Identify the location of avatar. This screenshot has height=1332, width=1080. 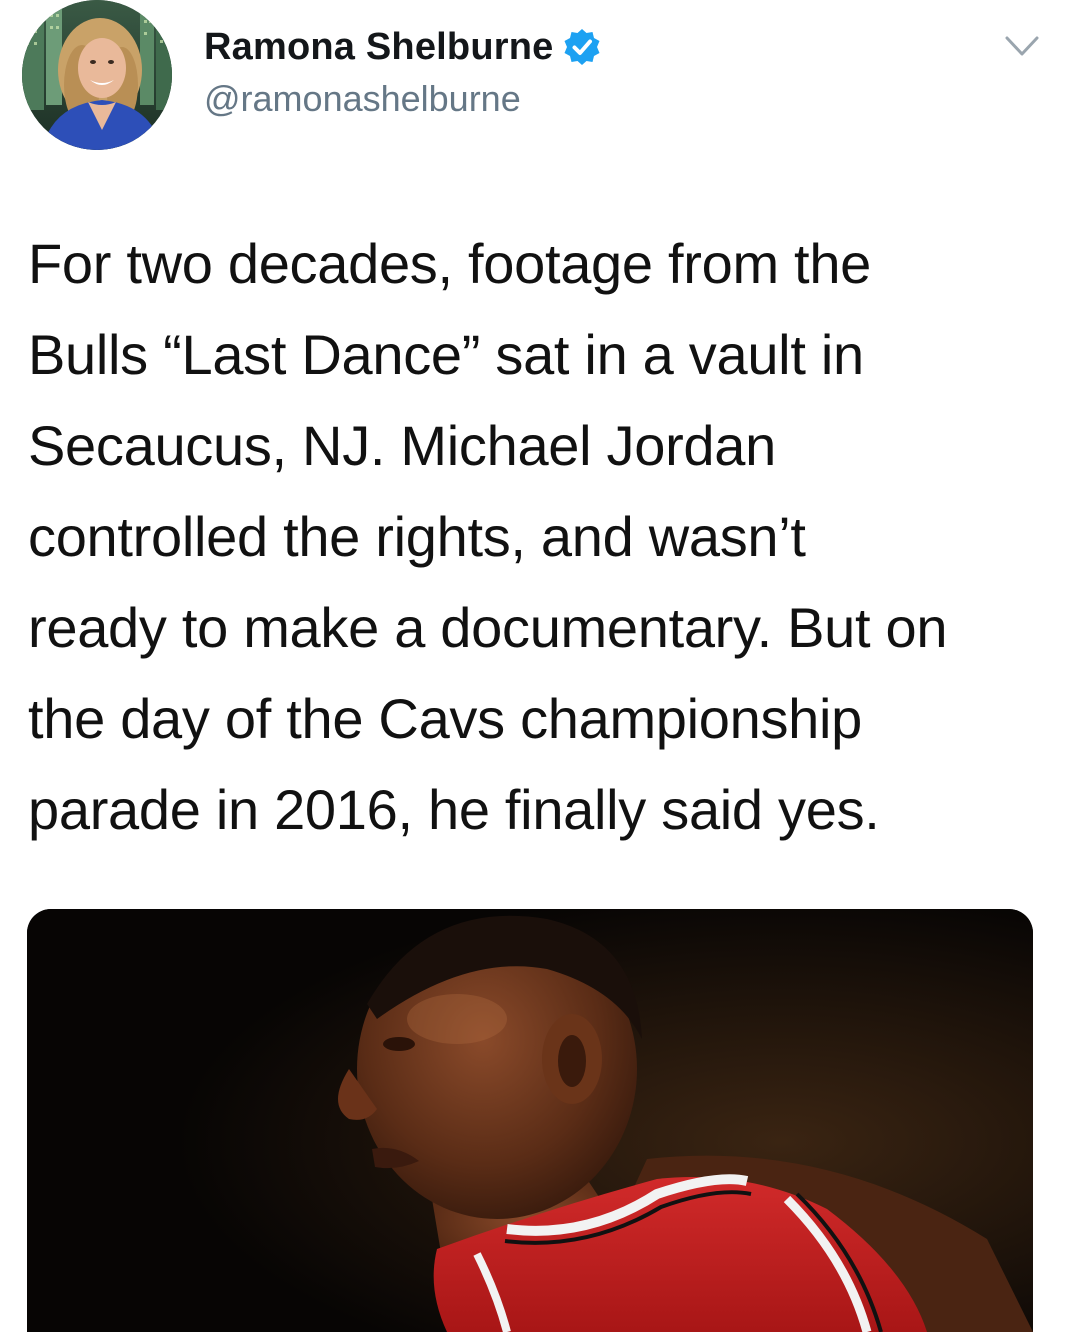
(97, 75).